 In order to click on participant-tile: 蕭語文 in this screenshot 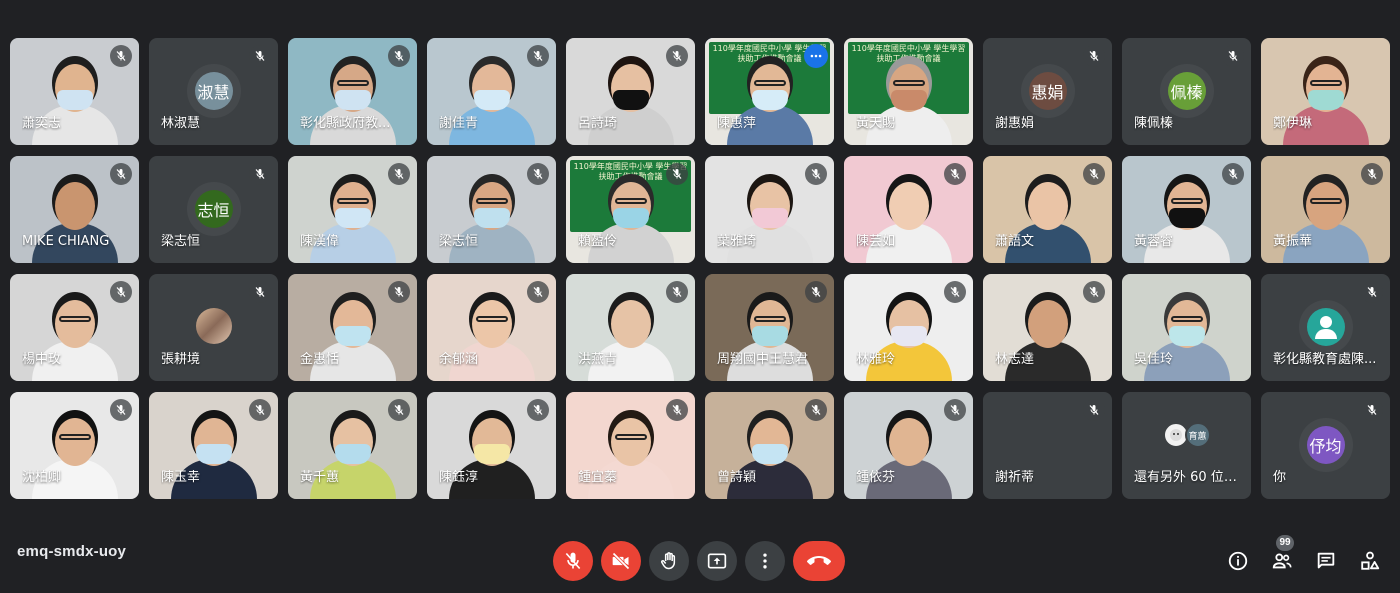, I will do `click(1047, 209)`.